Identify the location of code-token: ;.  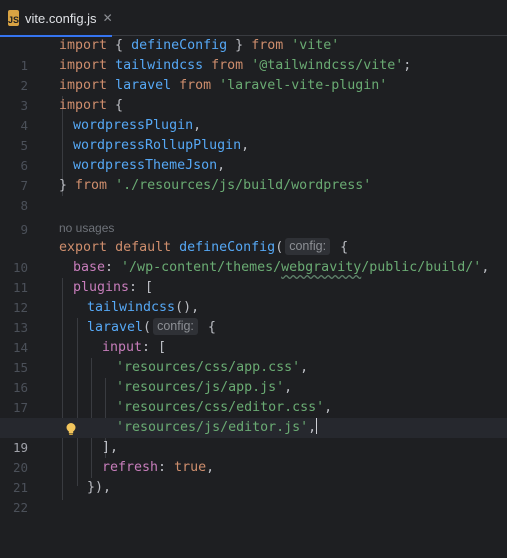
(407, 65).